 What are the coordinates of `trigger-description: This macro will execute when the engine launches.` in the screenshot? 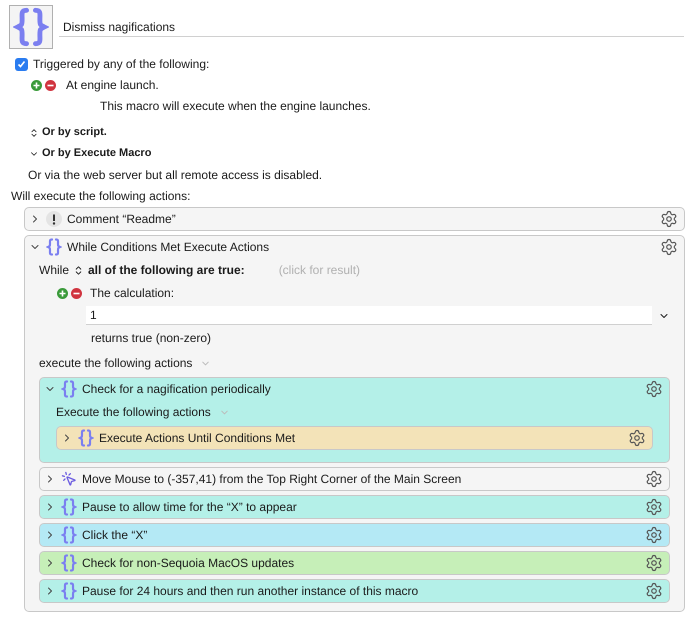 It's located at (235, 106).